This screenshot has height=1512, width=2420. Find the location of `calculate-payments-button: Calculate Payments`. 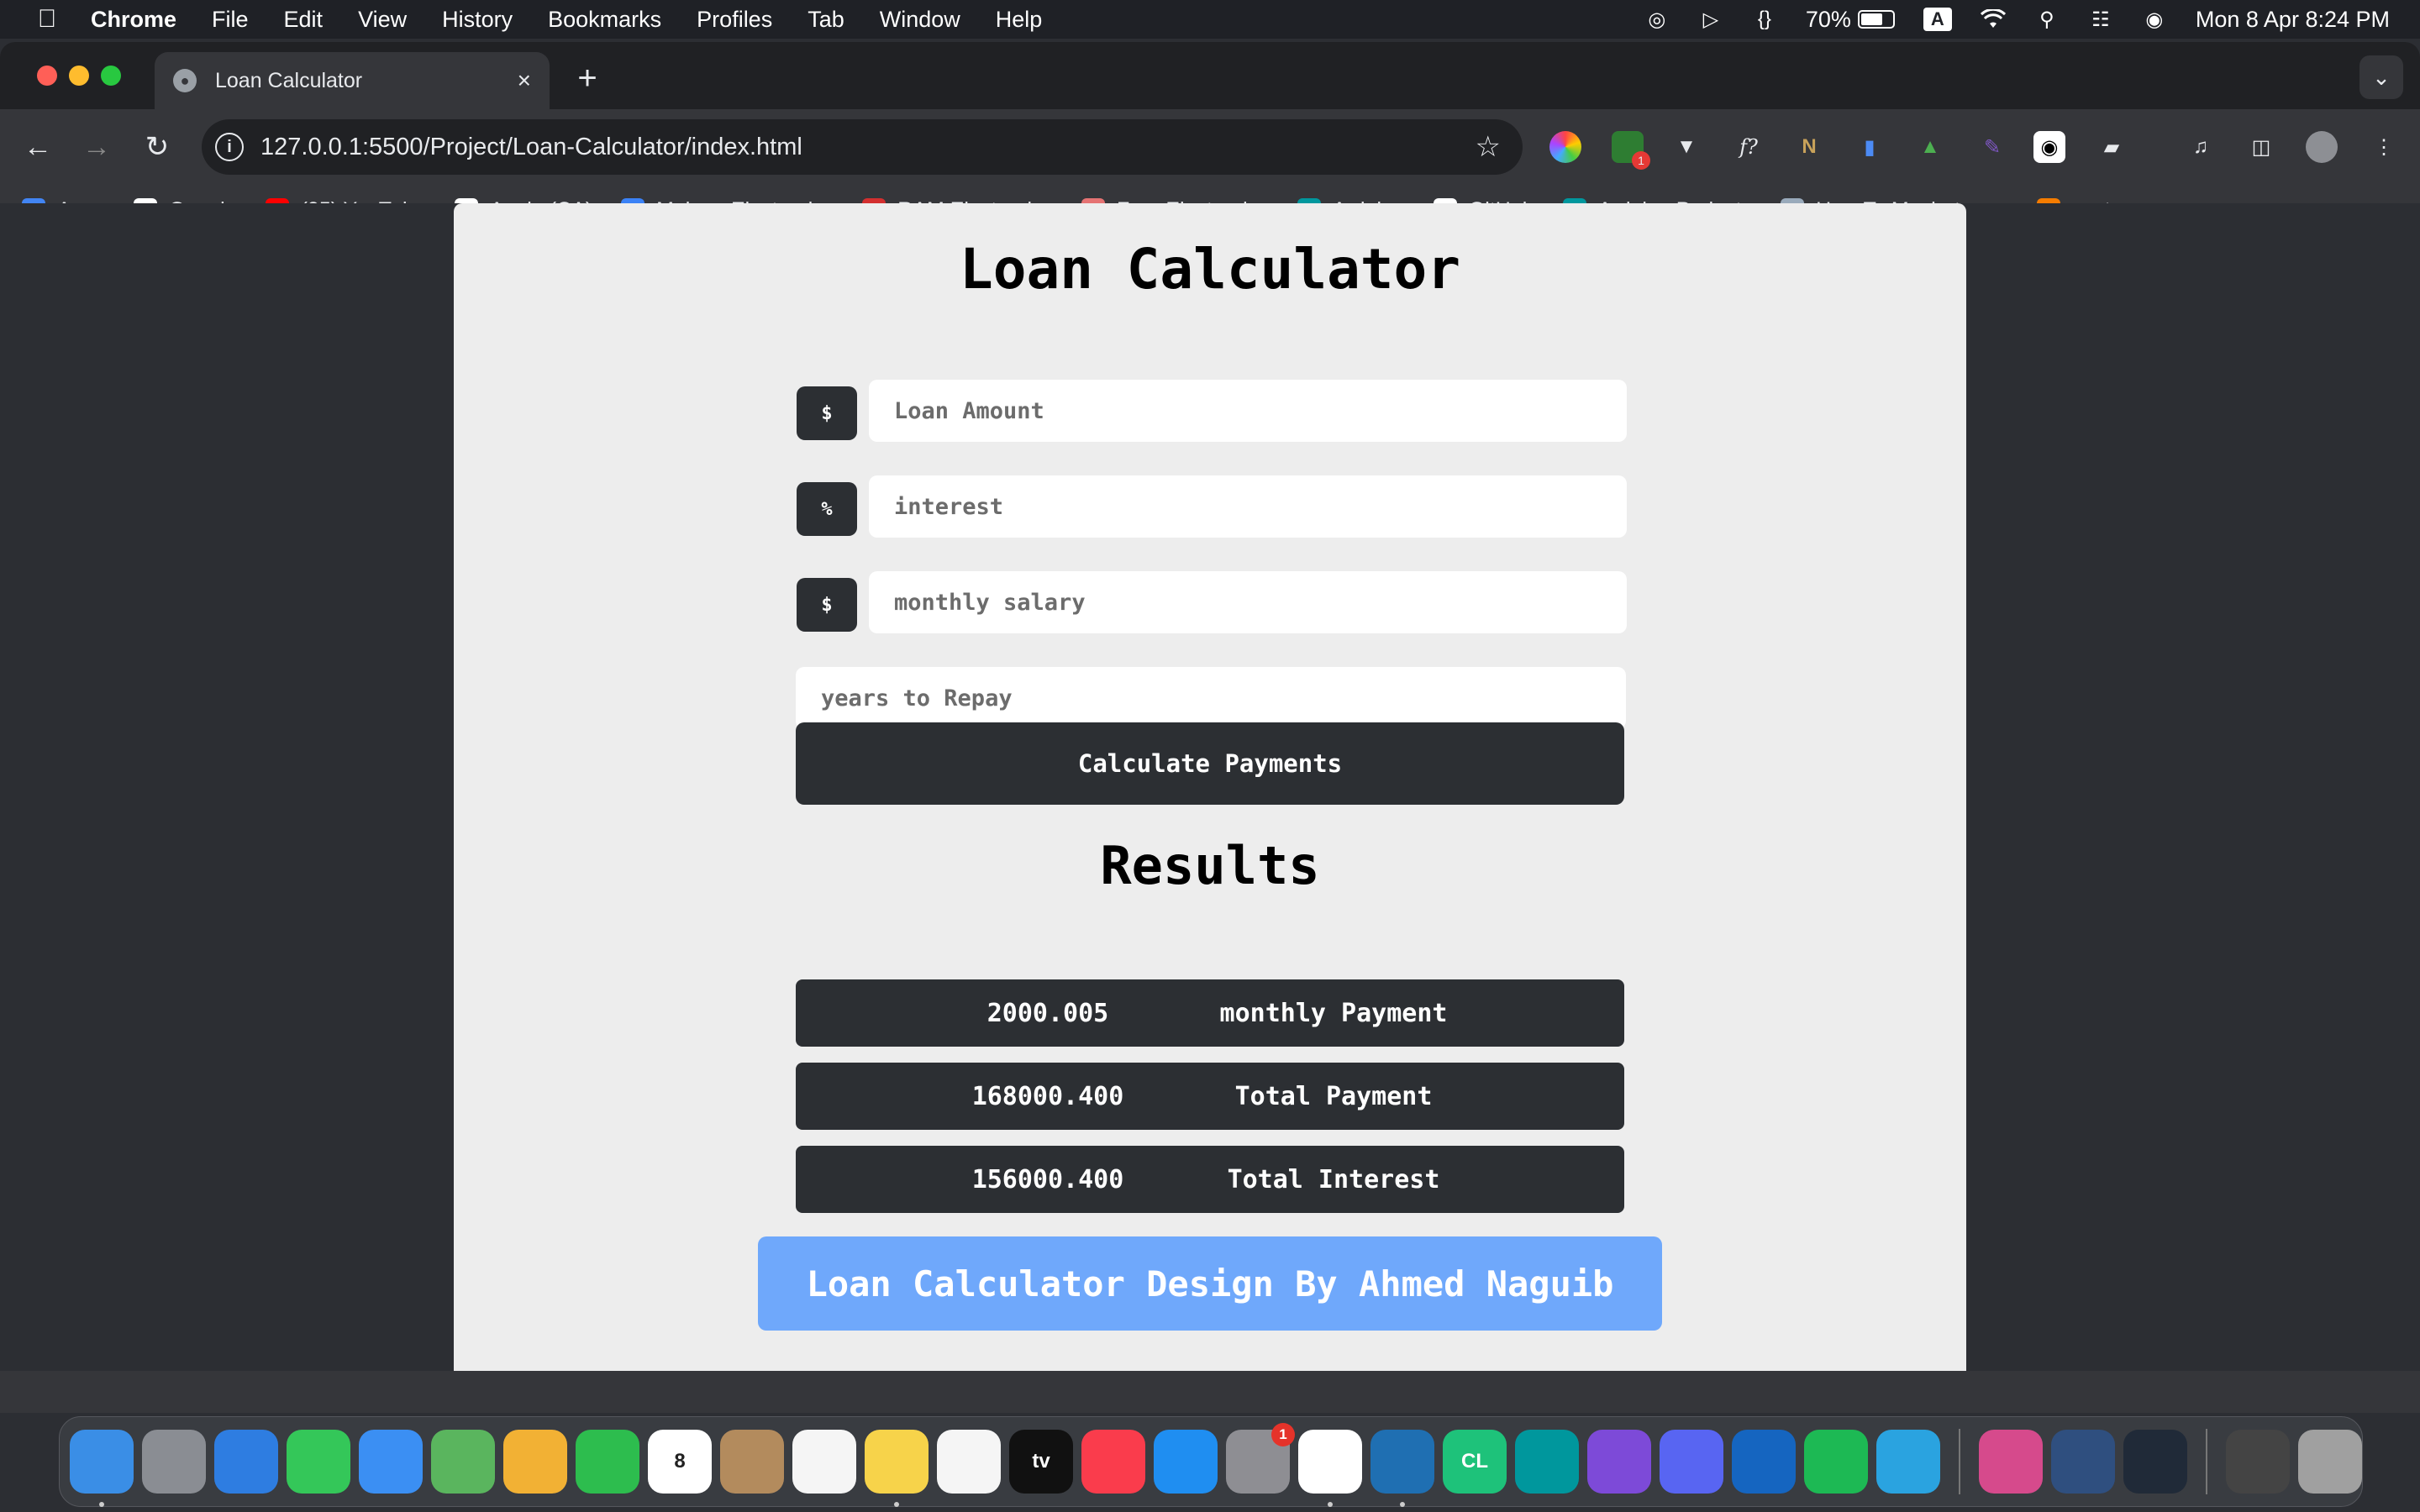

calculate-payments-button: Calculate Payments is located at coordinates (1210, 763).